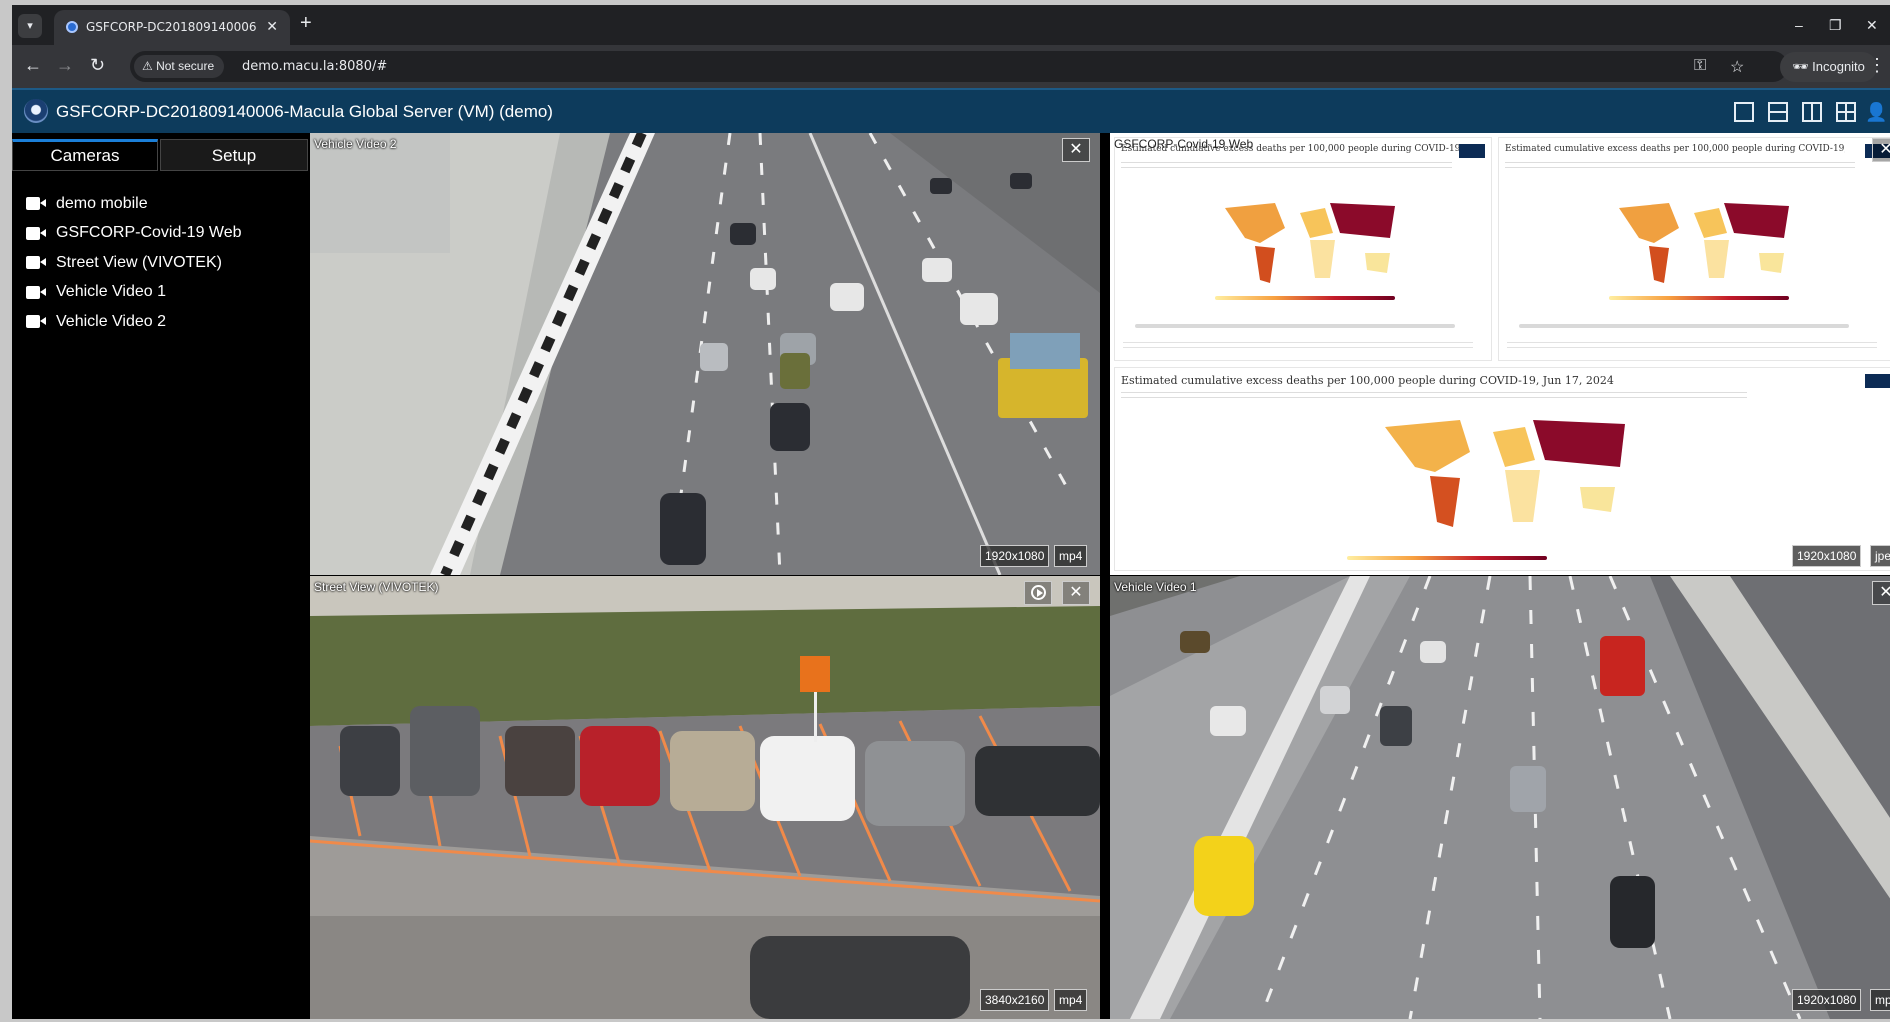 The image size is (1890, 1022). I want to click on camera-item: GSFCORP-Covid-19 Web, so click(134, 234).